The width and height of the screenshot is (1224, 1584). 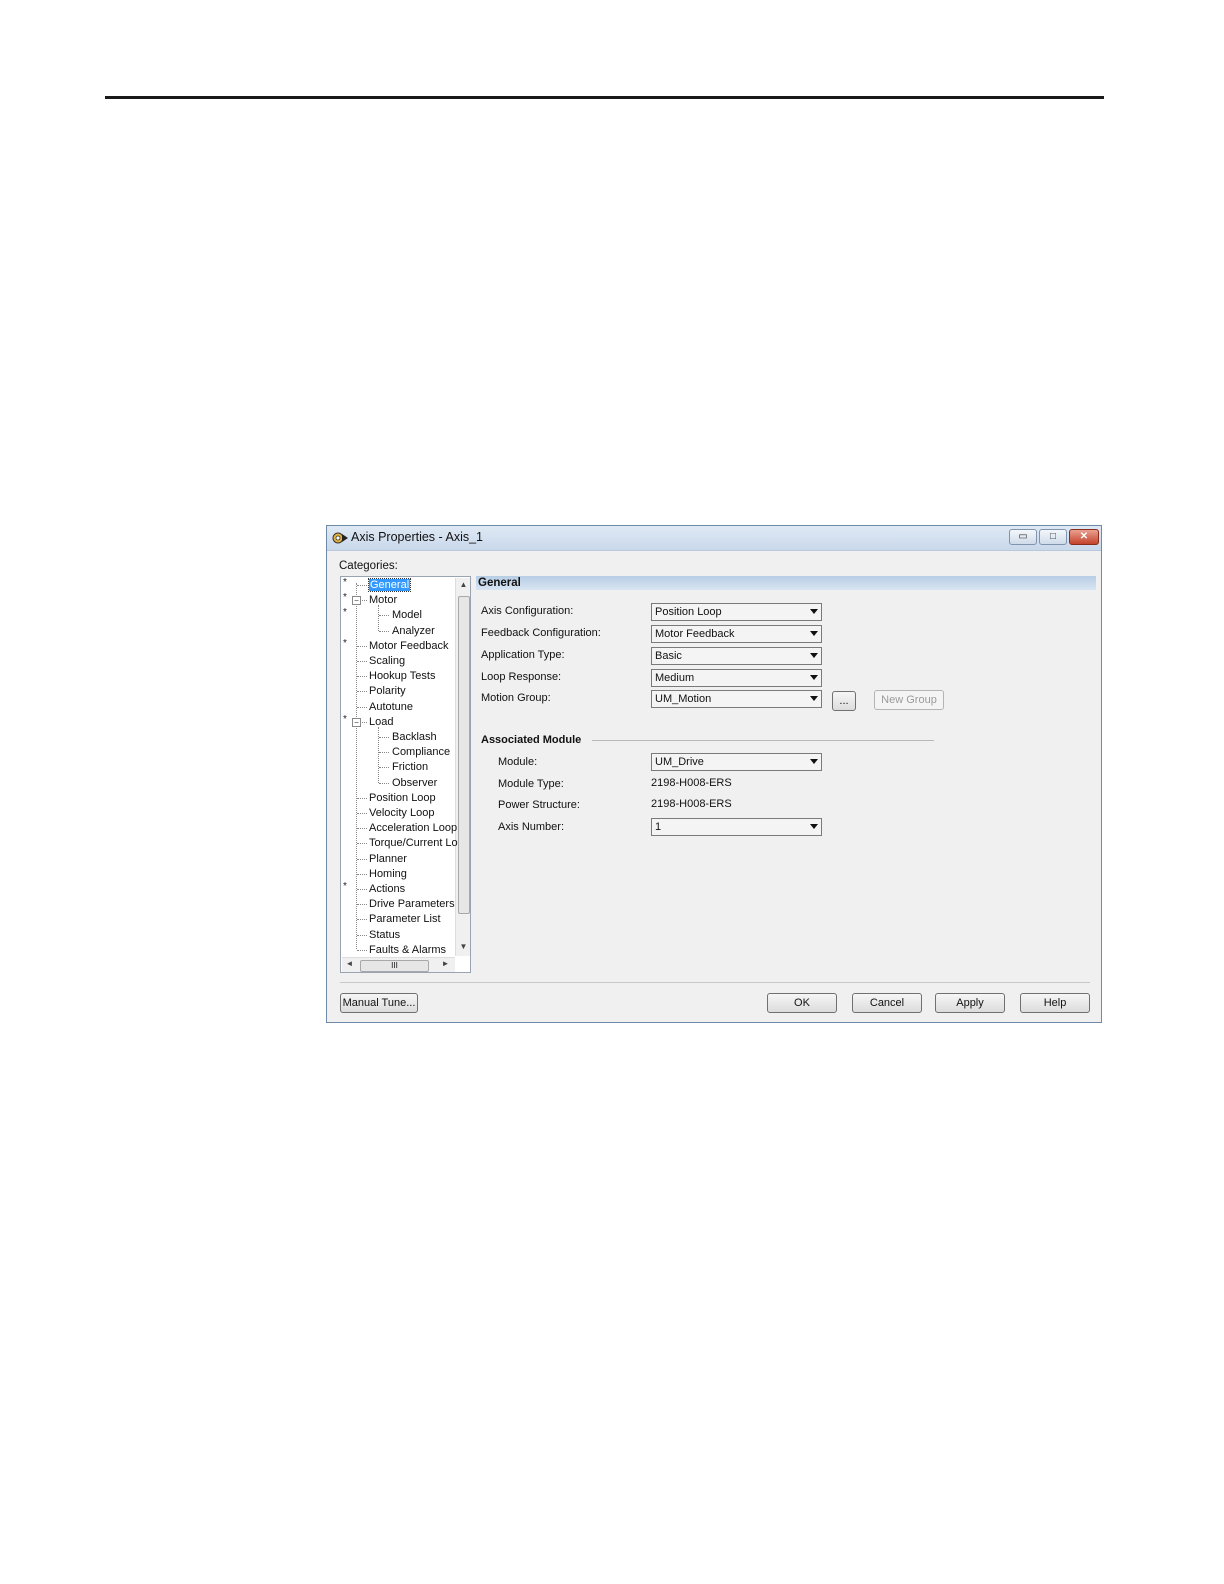 What do you see at coordinates (688, 612) in the screenshot?
I see `axis-configuration-value: Position Loop` at bounding box center [688, 612].